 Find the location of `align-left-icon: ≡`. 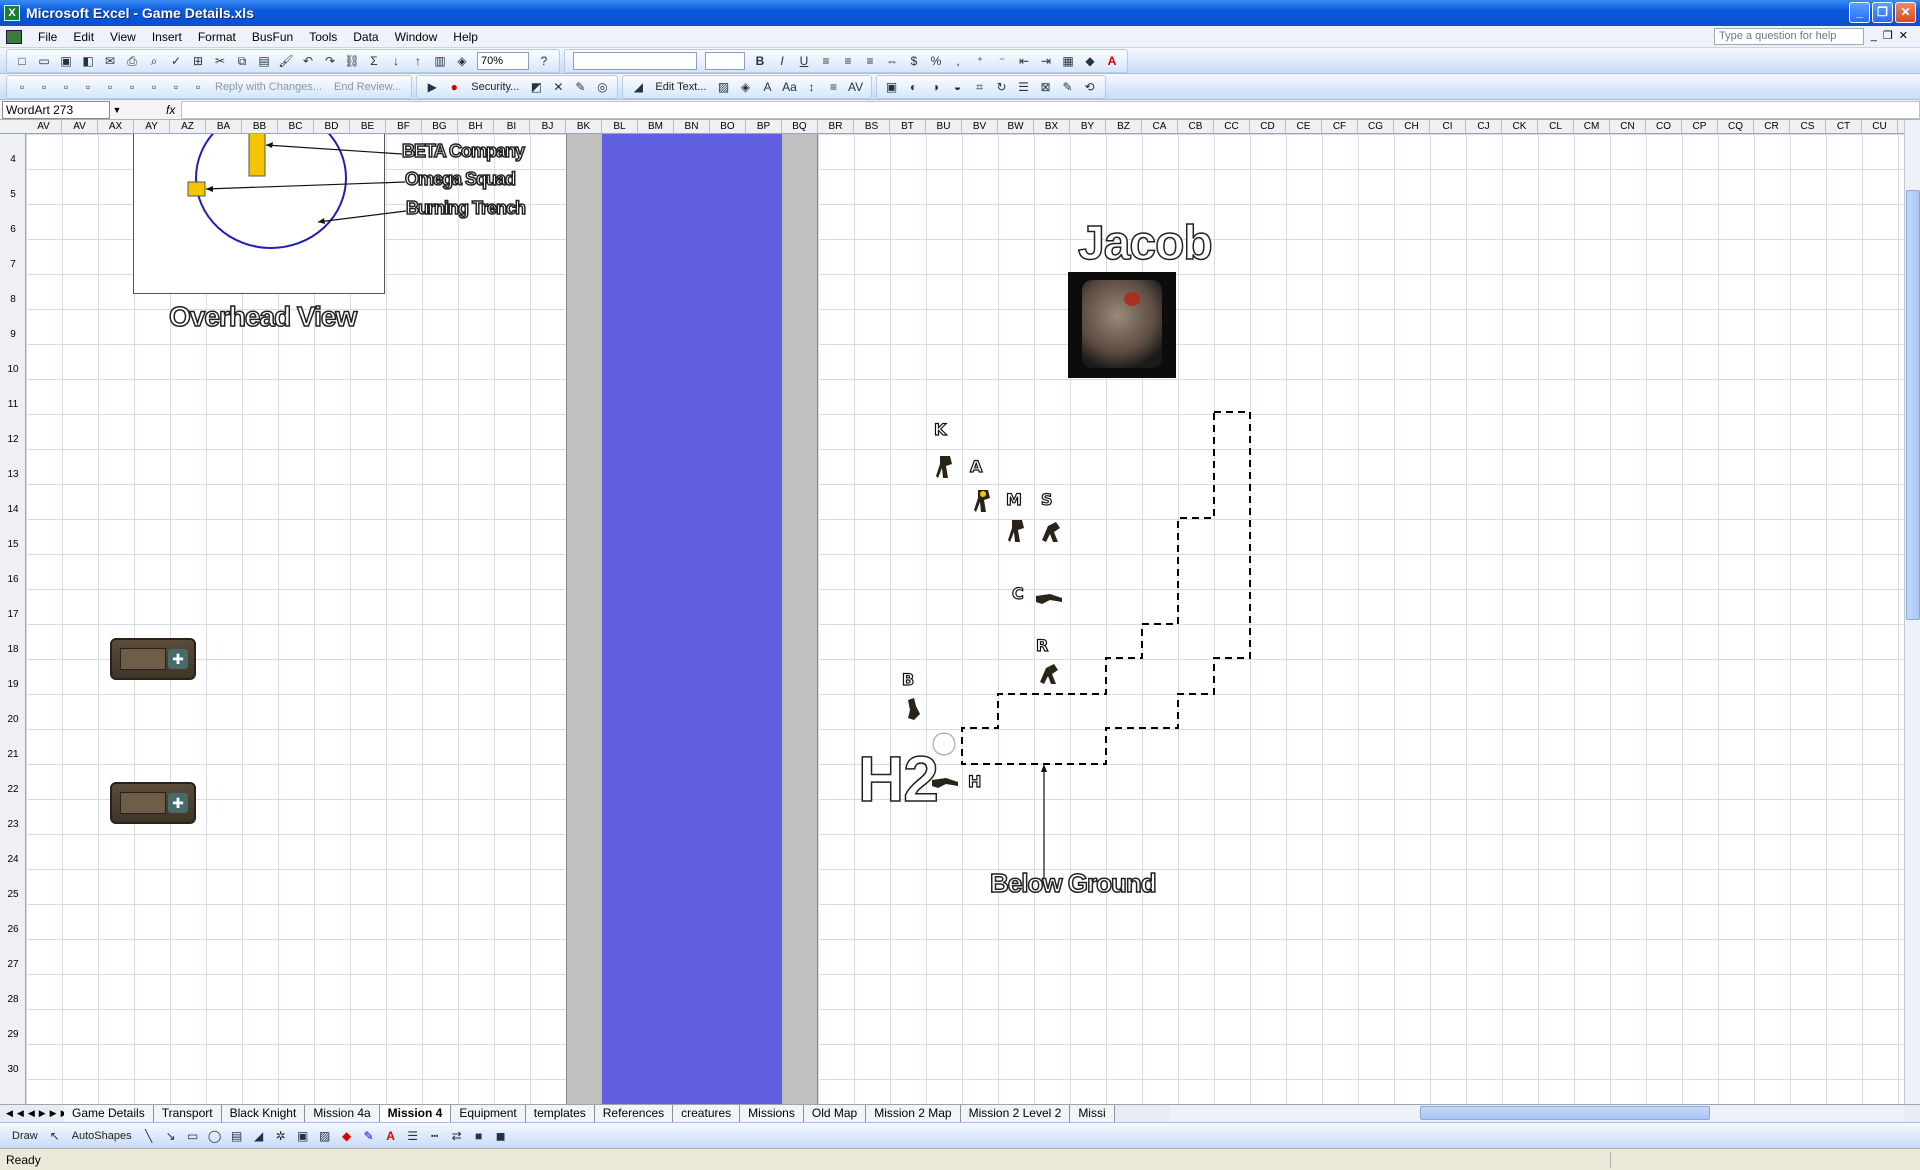

align-left-icon: ≡ is located at coordinates (826, 61).